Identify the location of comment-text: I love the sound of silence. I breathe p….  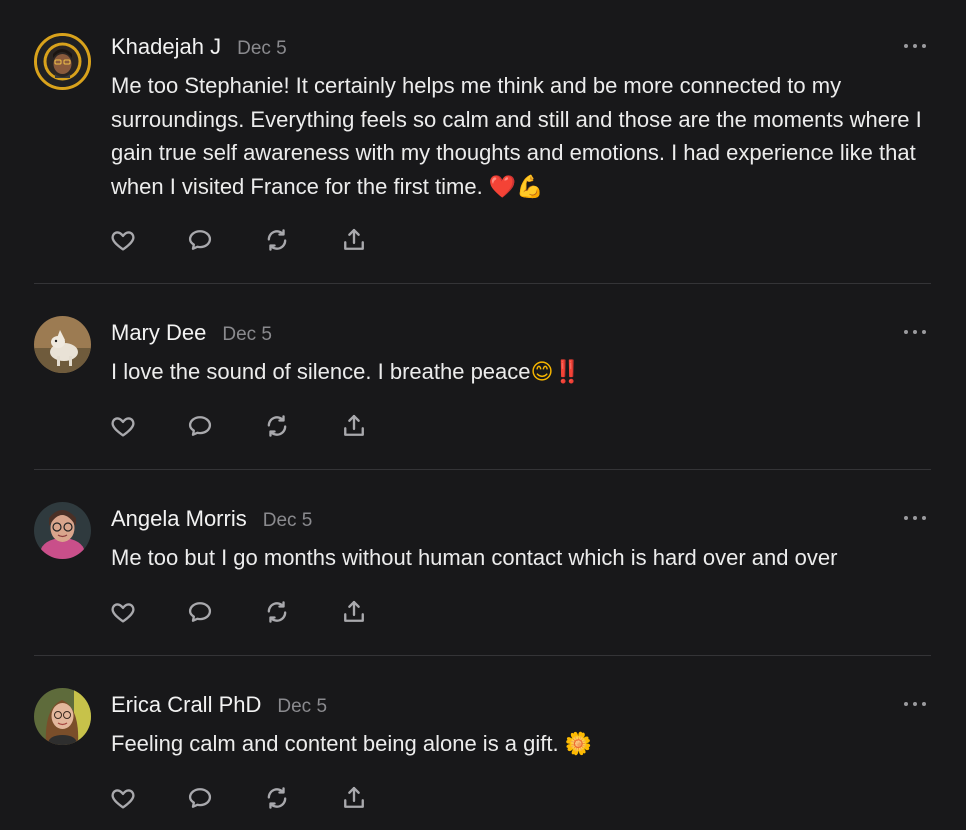
(523, 372).